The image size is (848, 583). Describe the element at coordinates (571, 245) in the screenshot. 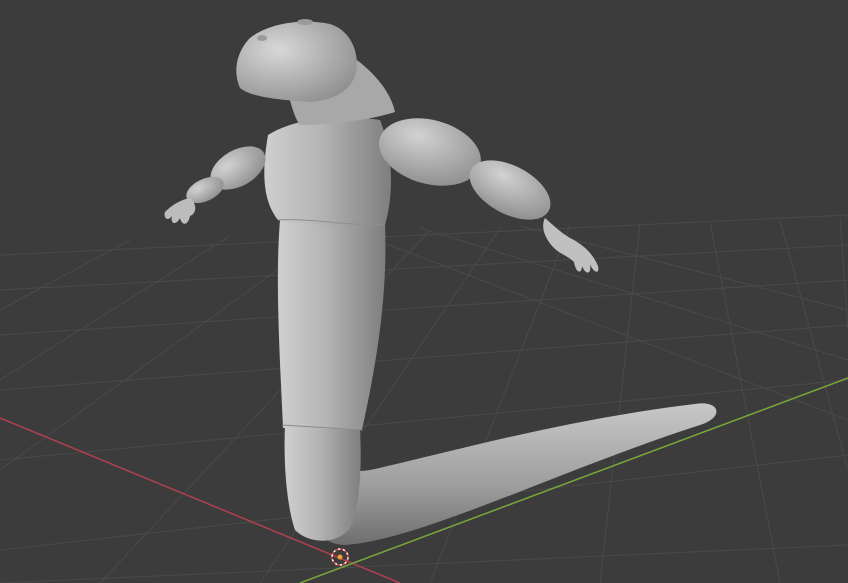

I see `right-hand-mesh` at that location.